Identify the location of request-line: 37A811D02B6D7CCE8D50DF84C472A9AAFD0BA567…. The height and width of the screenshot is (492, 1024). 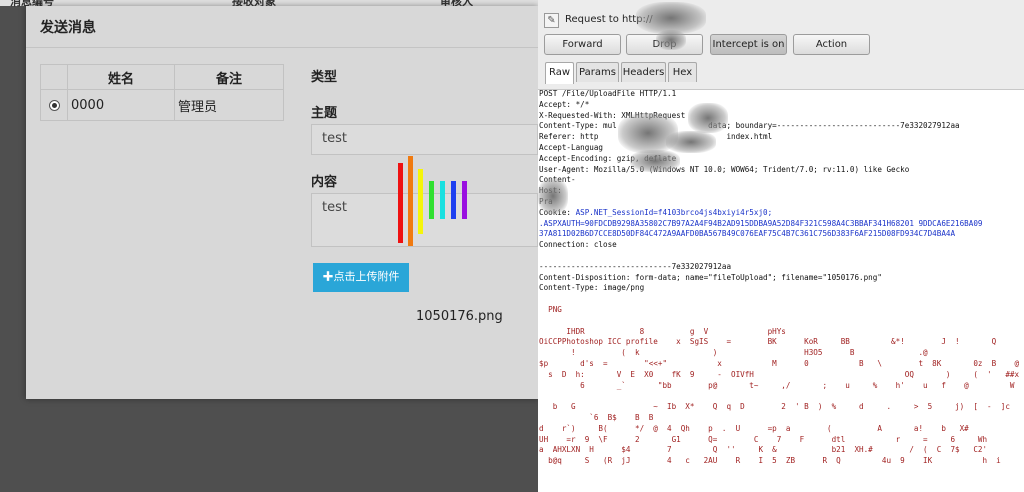
(747, 234).